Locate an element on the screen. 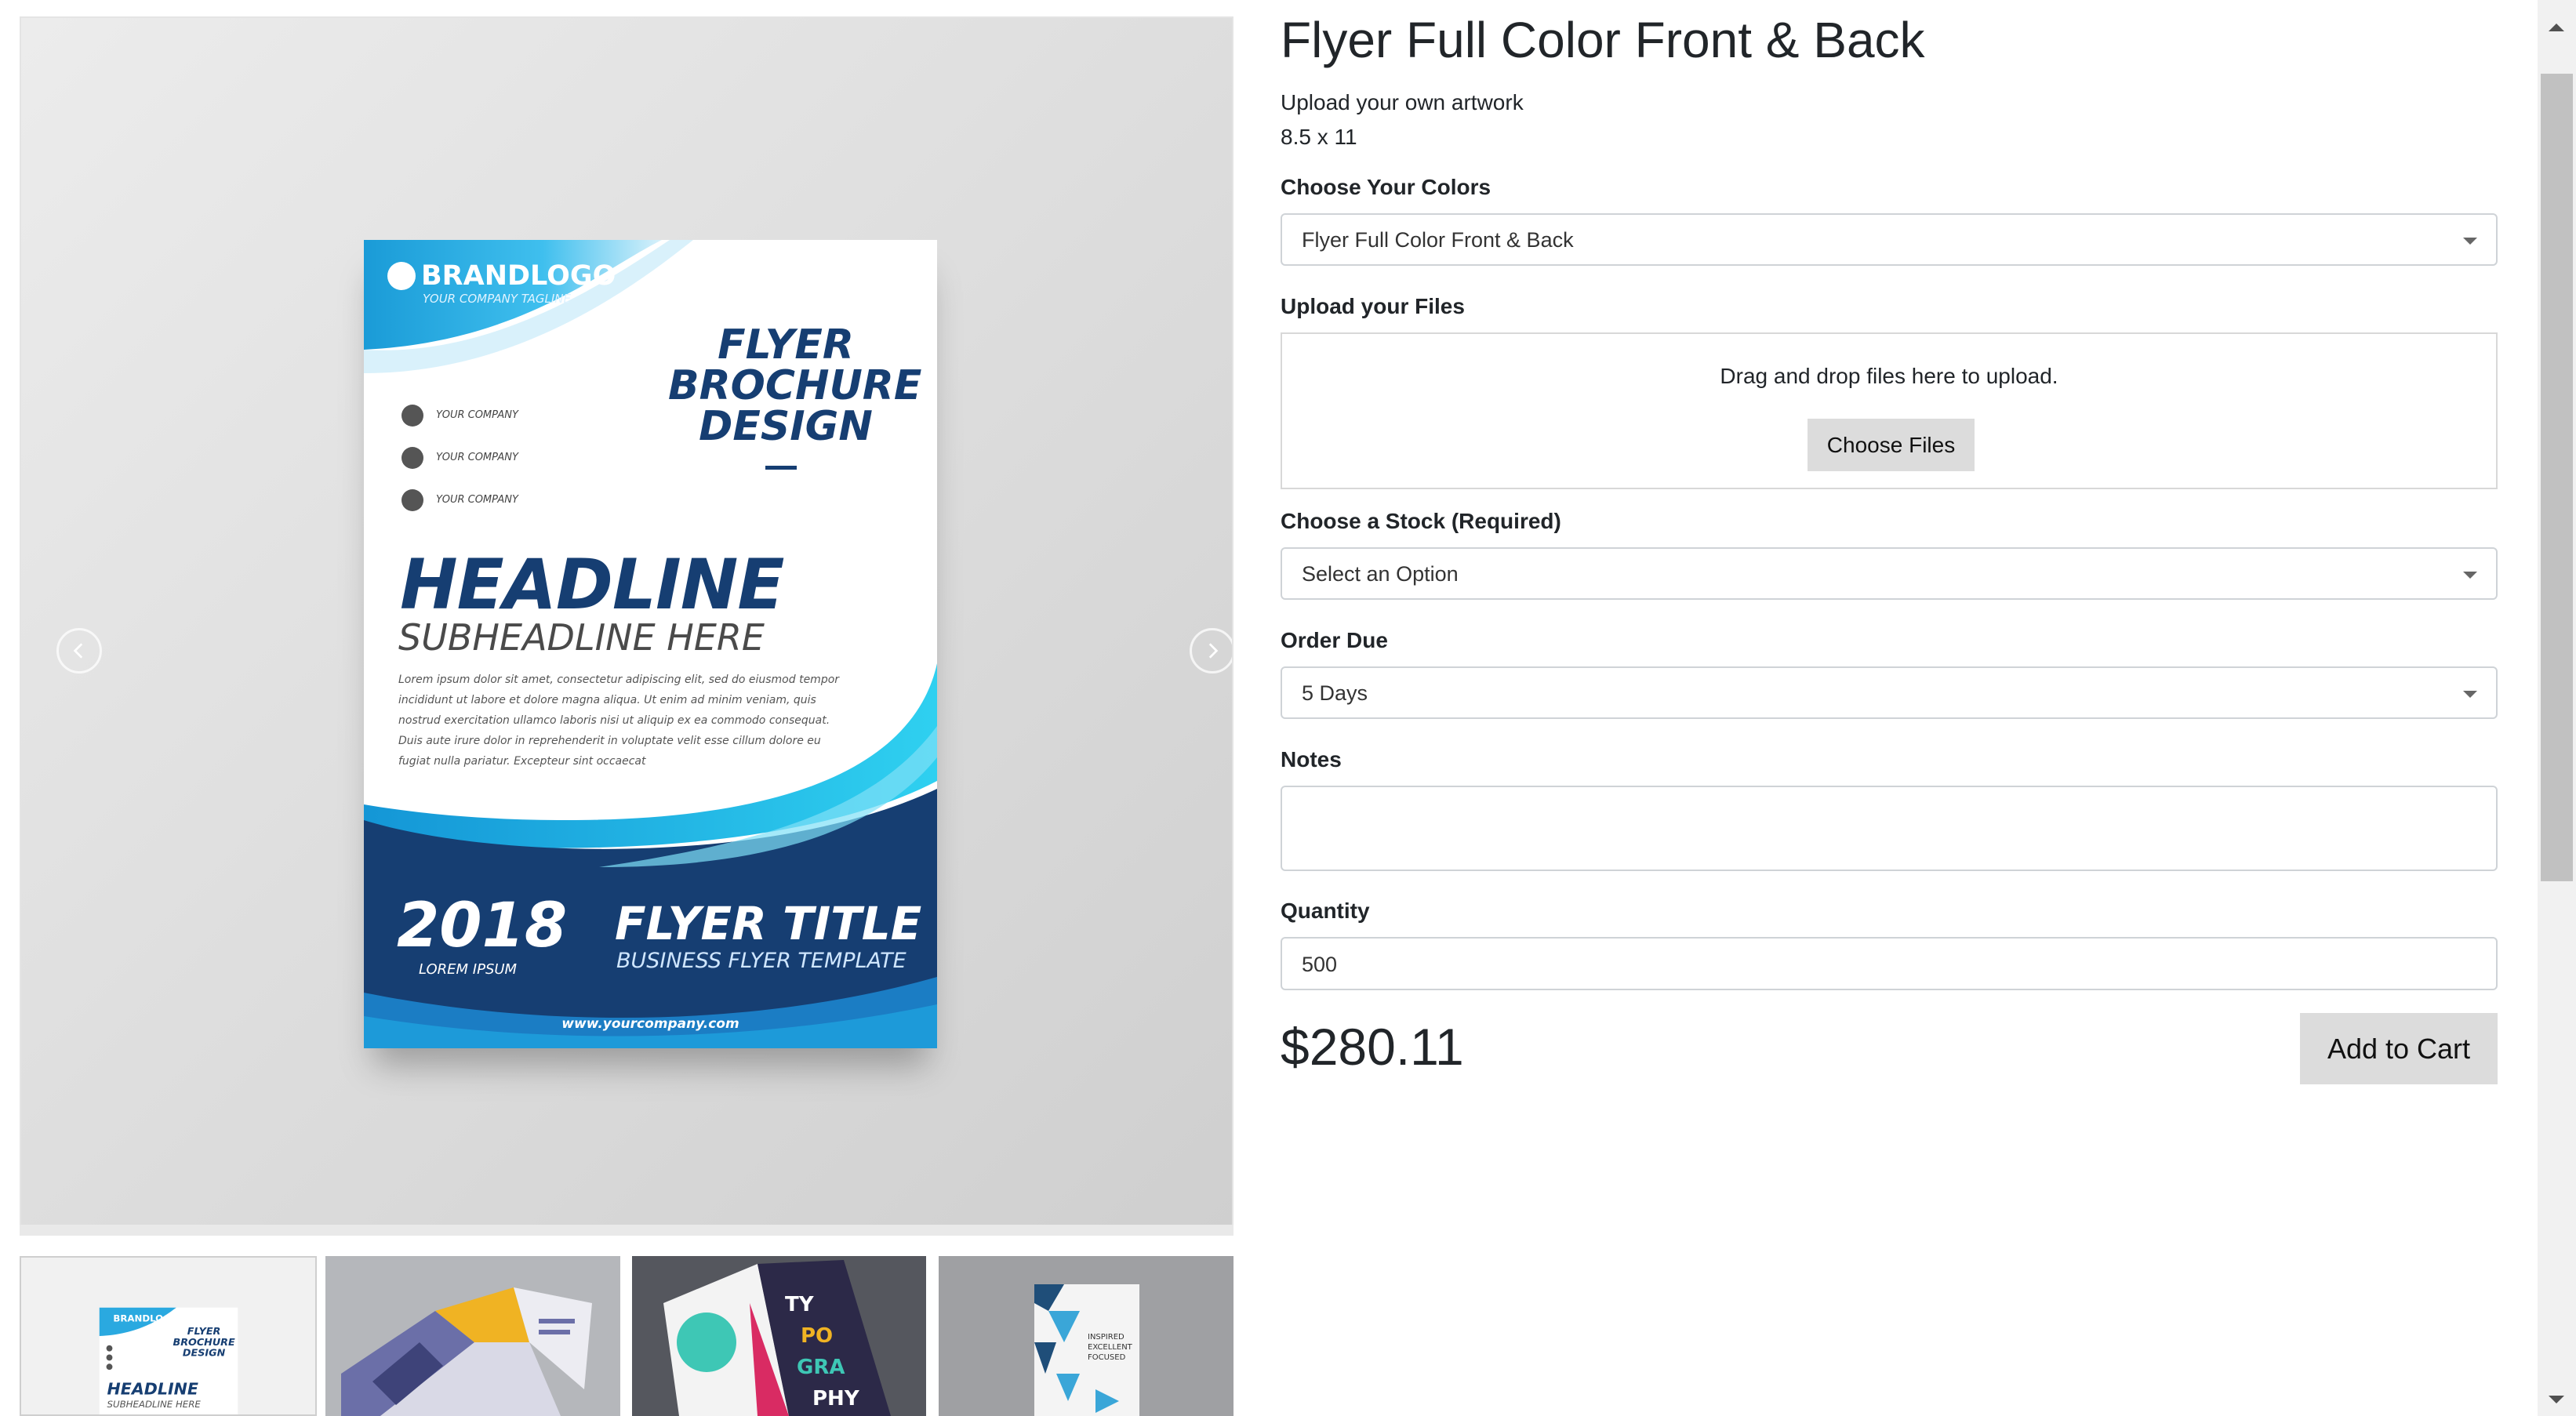 The height and width of the screenshot is (1416, 2576). product-subtitle: Upload your own artwork is located at coordinates (1402, 102).